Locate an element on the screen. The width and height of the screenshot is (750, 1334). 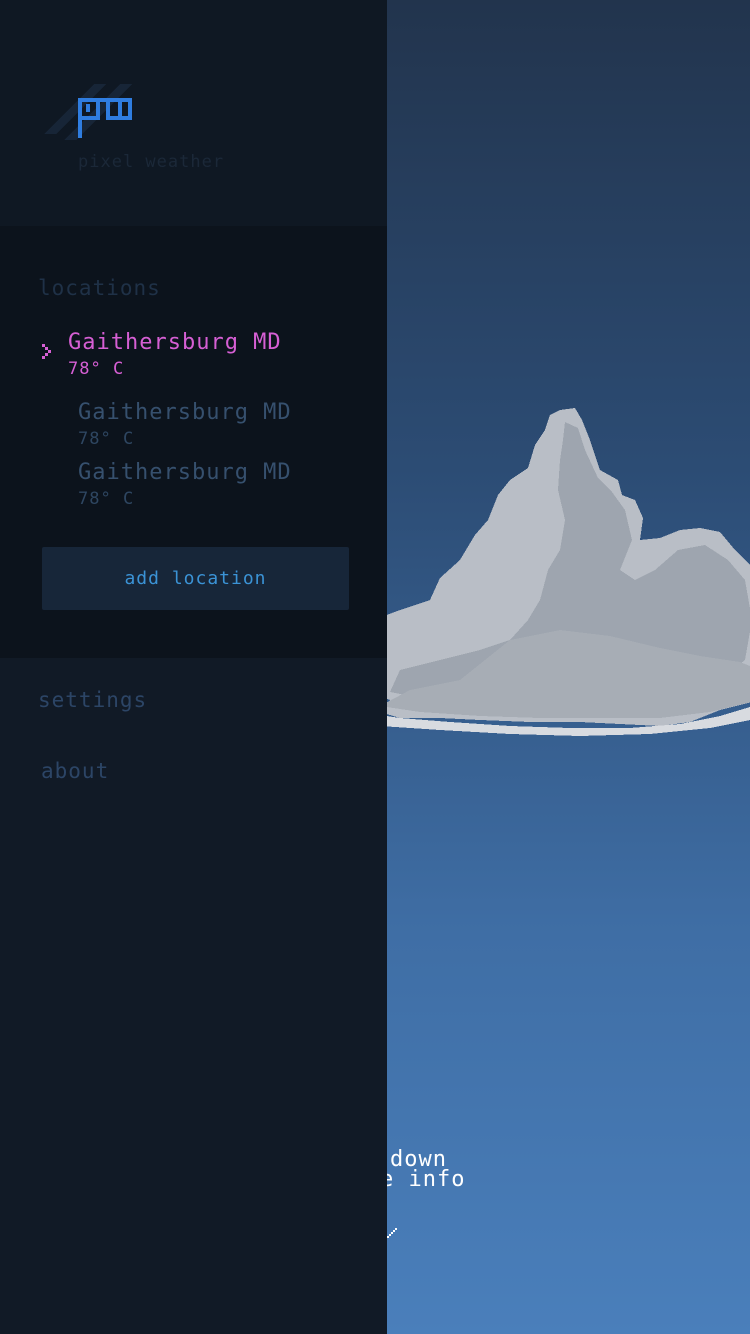
menu-item-settings: settings is located at coordinates (92, 700).